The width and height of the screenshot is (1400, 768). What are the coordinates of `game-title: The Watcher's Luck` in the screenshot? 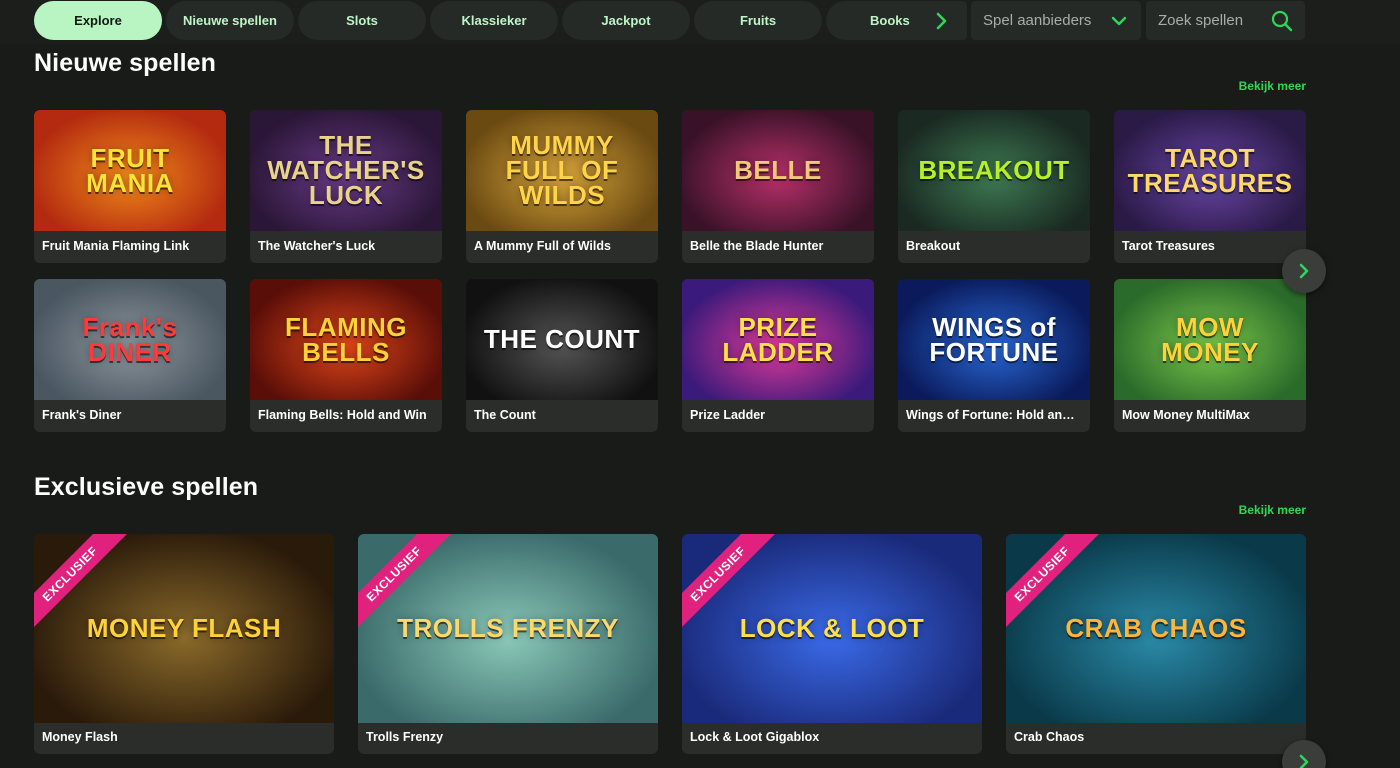 It's located at (317, 246).